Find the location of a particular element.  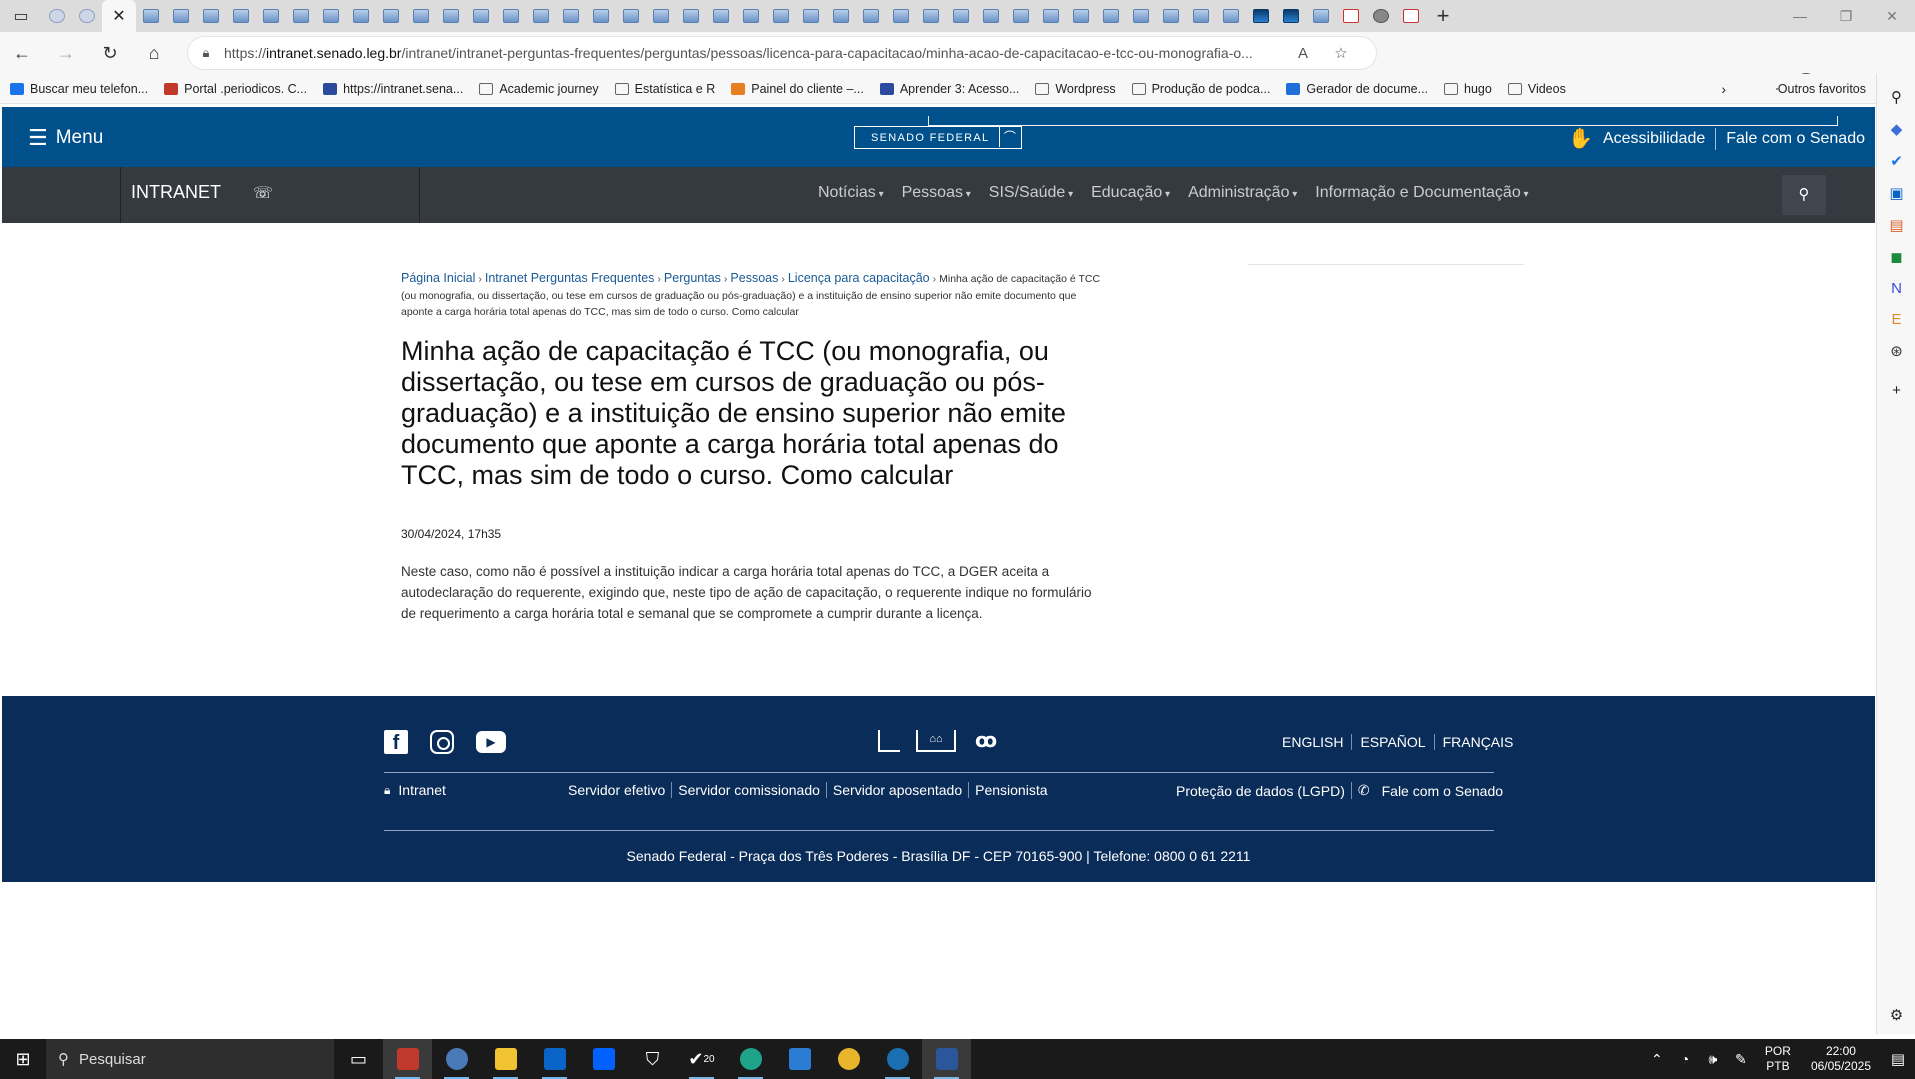

nav-item: Pessoas is located at coordinates (936, 193).